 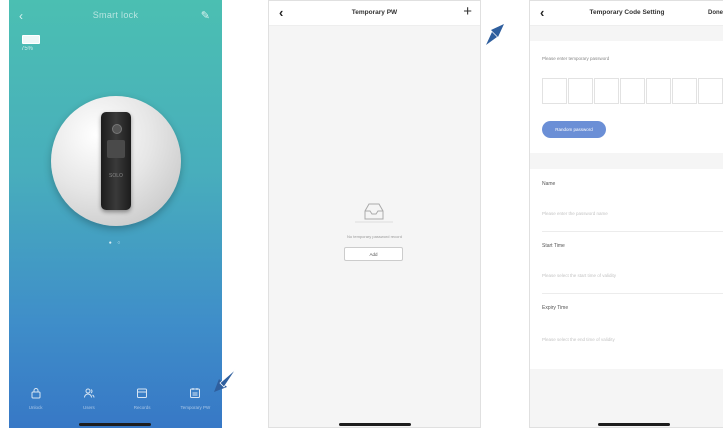 What do you see at coordinates (549, 184) in the screenshot?
I see `name-label: Name` at bounding box center [549, 184].